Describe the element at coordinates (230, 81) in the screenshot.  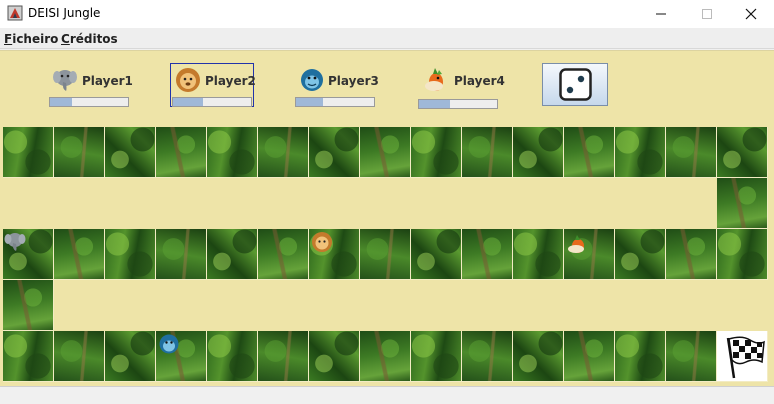
I see `player-name-2: Player2` at that location.